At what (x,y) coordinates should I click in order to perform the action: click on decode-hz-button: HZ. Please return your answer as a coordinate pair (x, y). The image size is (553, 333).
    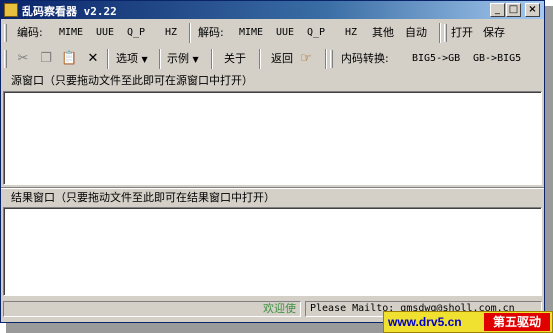
    Looking at the image, I should click on (351, 33).